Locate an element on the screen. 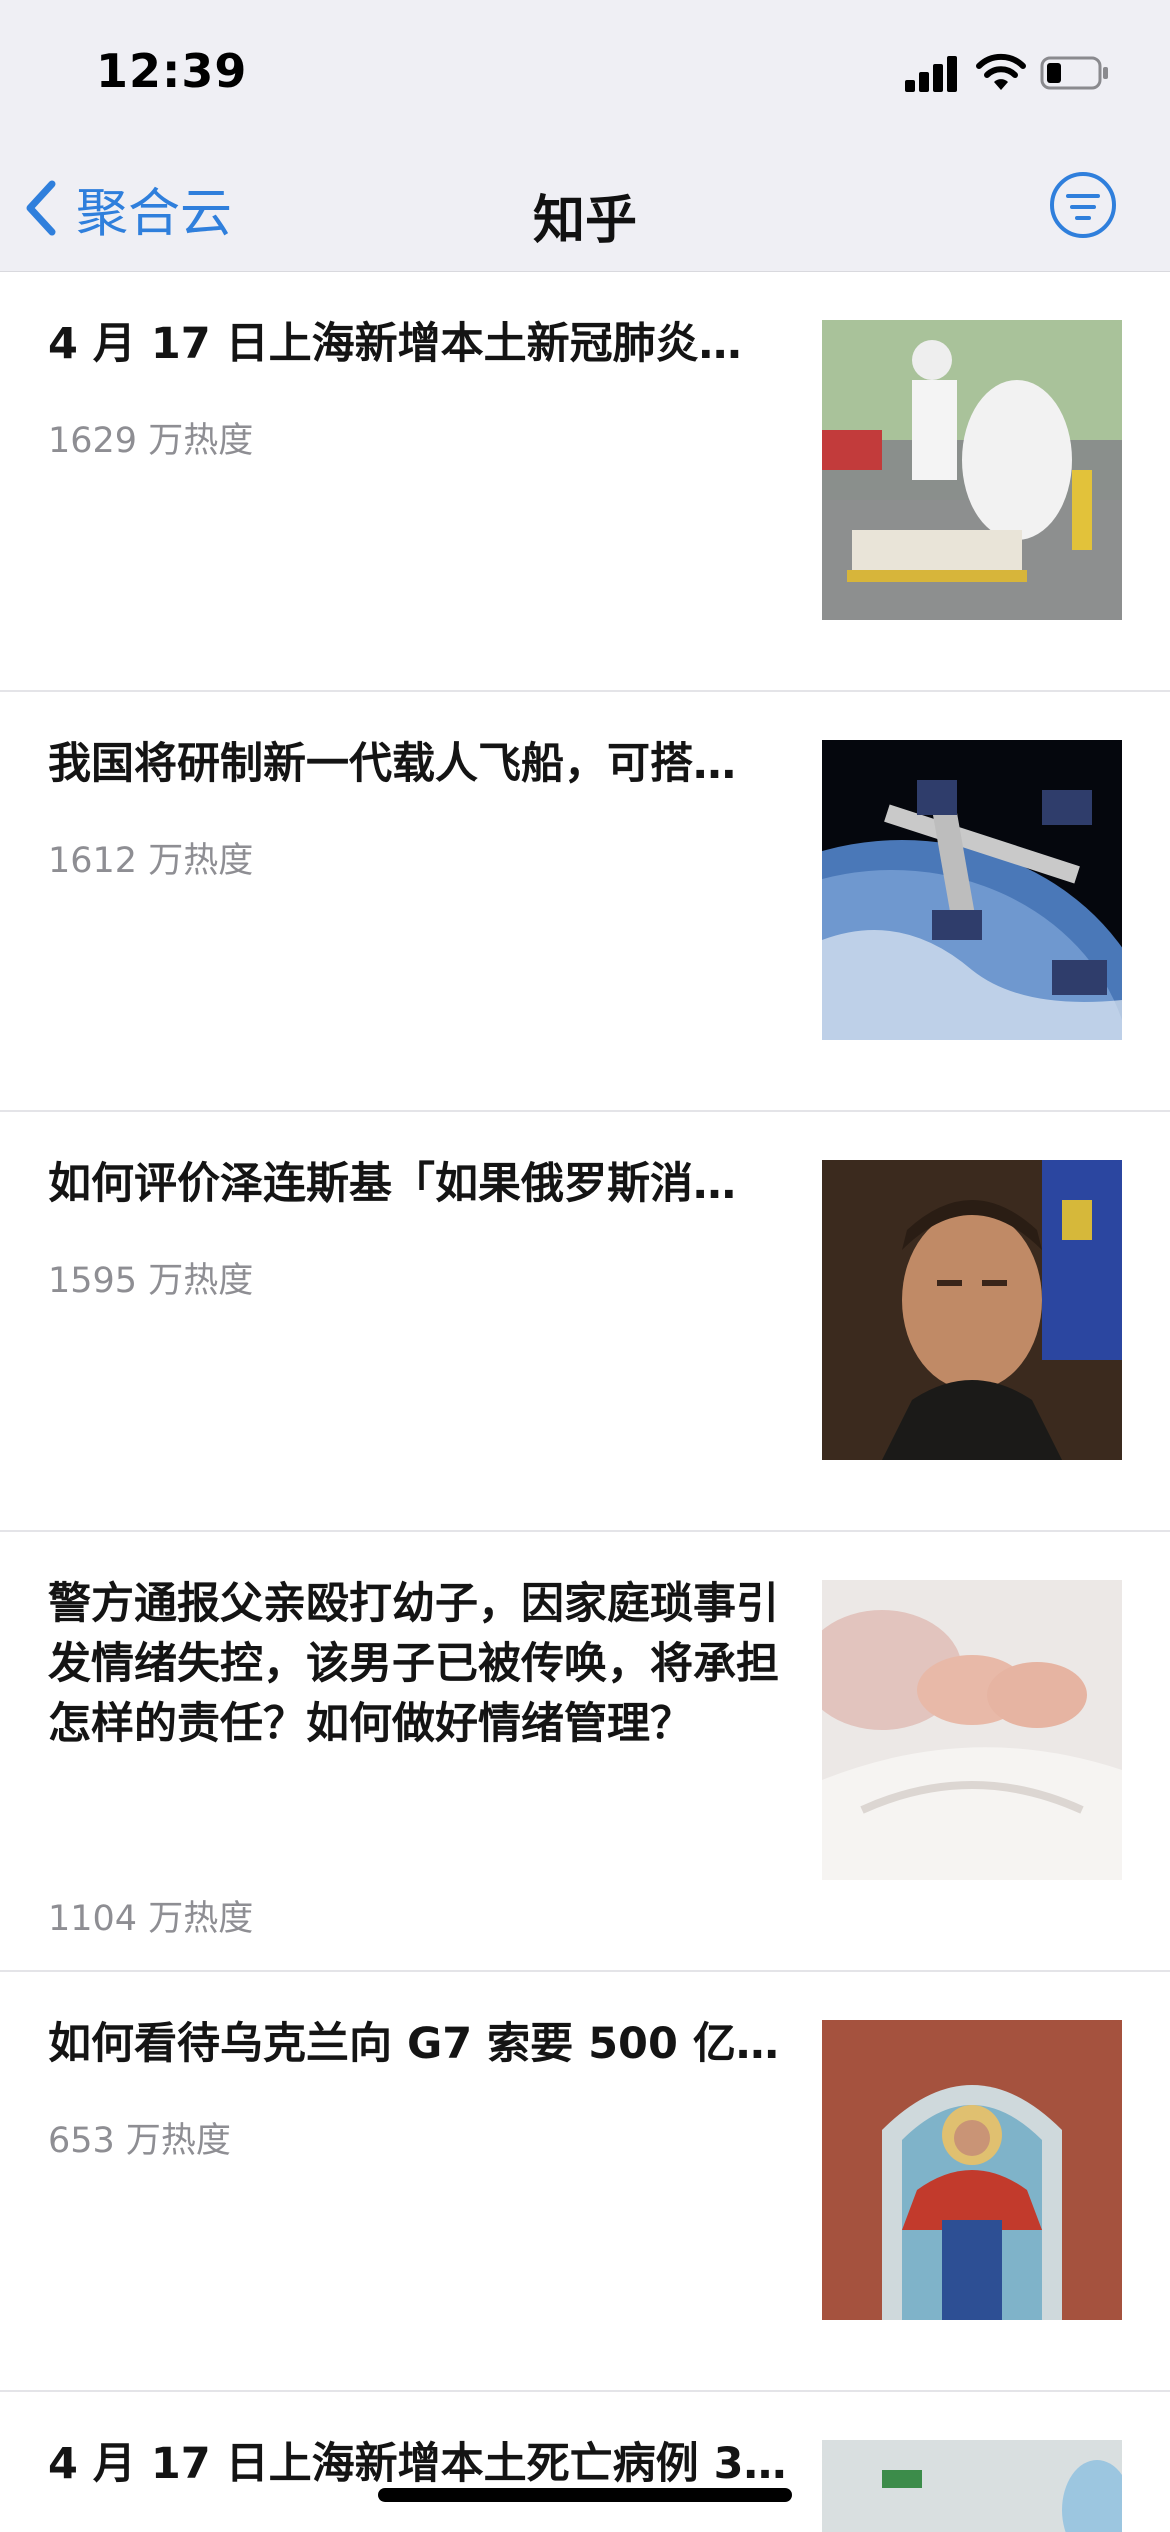 This screenshot has height=2532, width=1170. status-time: 12:39 is located at coordinates (172, 71).